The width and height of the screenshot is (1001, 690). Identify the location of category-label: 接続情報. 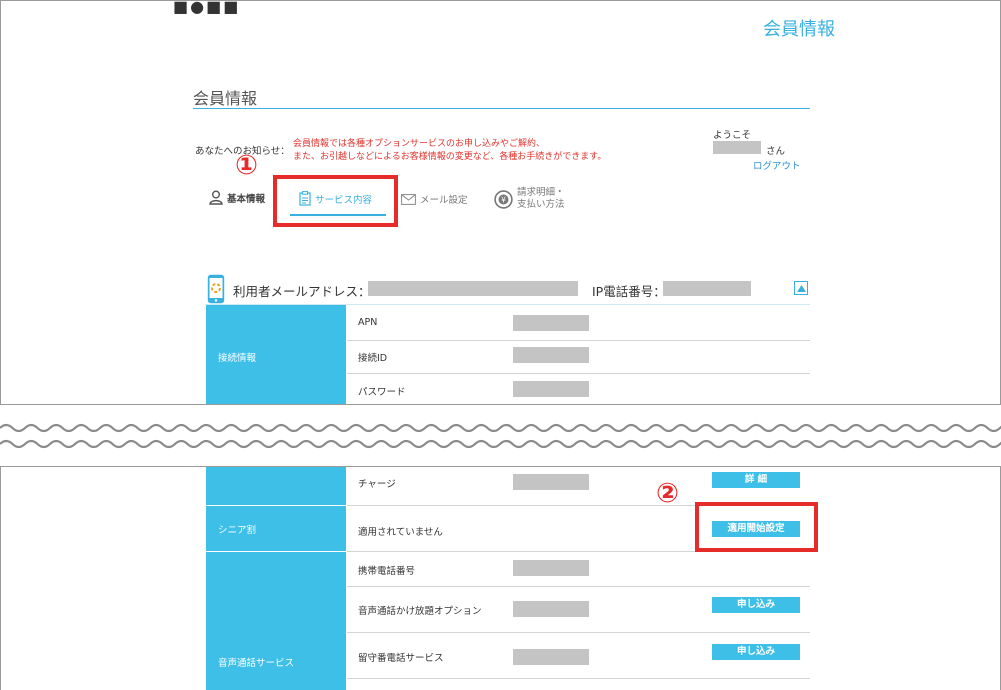
(237, 358).